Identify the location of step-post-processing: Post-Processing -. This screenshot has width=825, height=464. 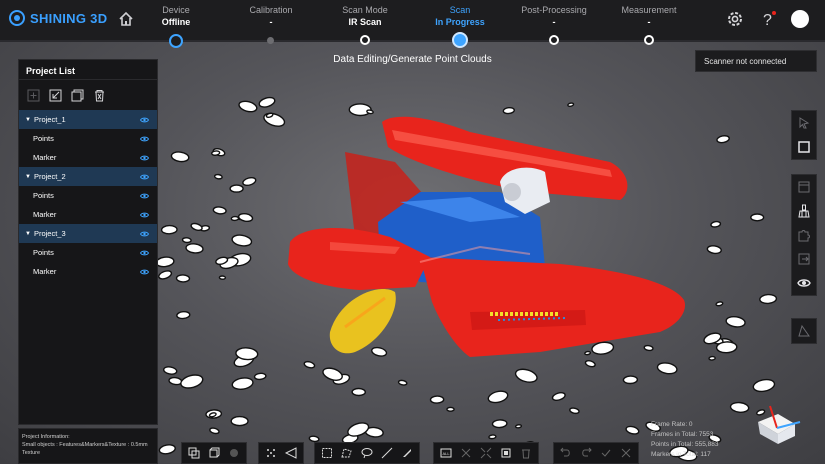
(554, 16).